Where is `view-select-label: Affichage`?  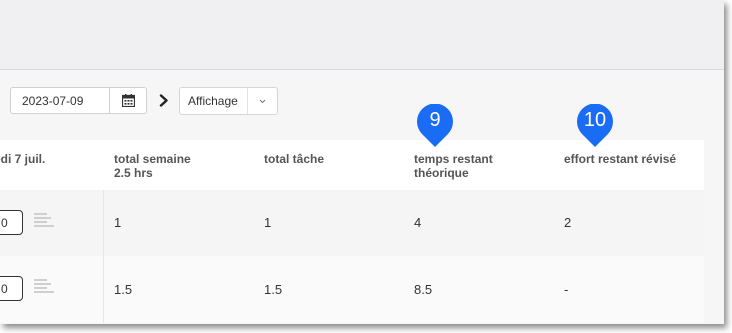 view-select-label: Affichage is located at coordinates (214, 101).